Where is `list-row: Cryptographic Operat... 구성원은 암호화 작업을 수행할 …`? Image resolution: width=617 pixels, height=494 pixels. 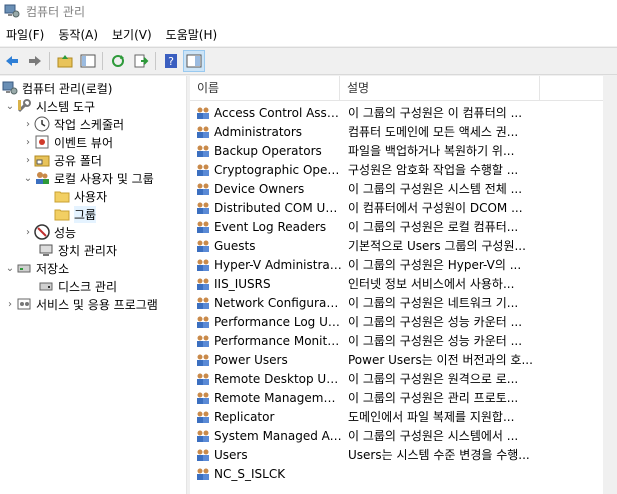 list-row: Cryptographic Operat... 구성원은 암호화 작업을 수행할 … is located at coordinates (396, 169).